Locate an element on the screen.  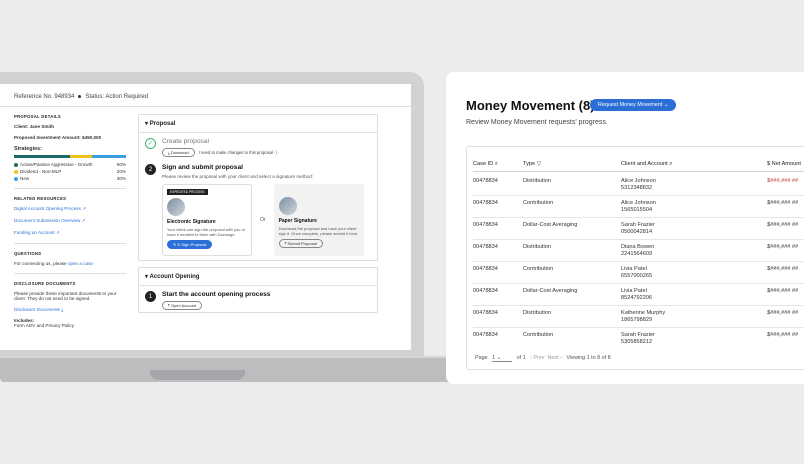
page-of: of 1 is located at coordinates (521, 358).